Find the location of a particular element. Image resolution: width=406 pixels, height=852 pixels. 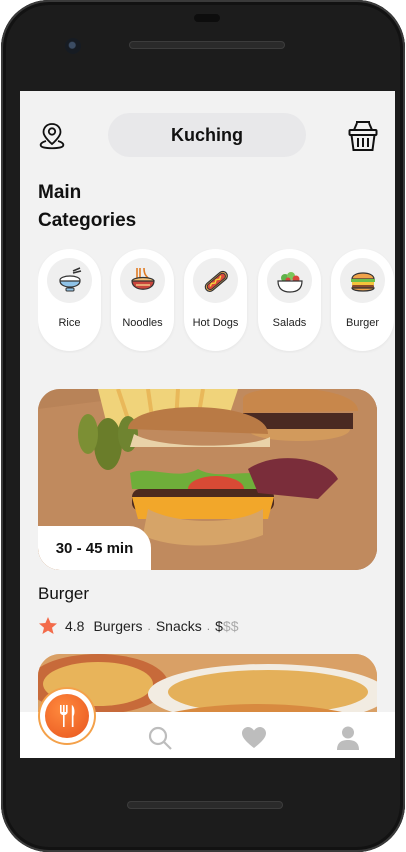

category-list: Rice Noodles Hot Dogs Salads Burger is located at coordinates (216, 301).